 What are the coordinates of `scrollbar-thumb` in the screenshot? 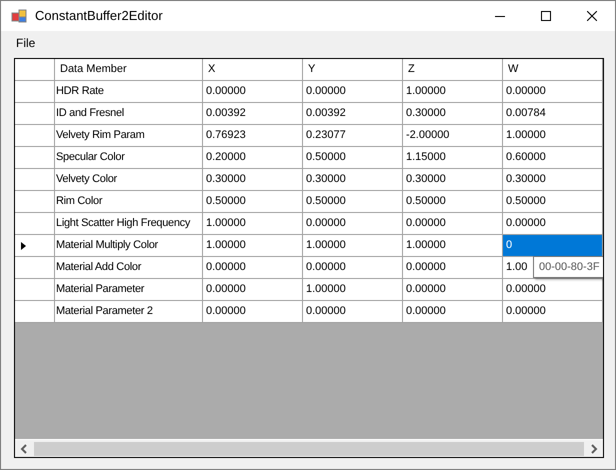 It's located at (309, 449).